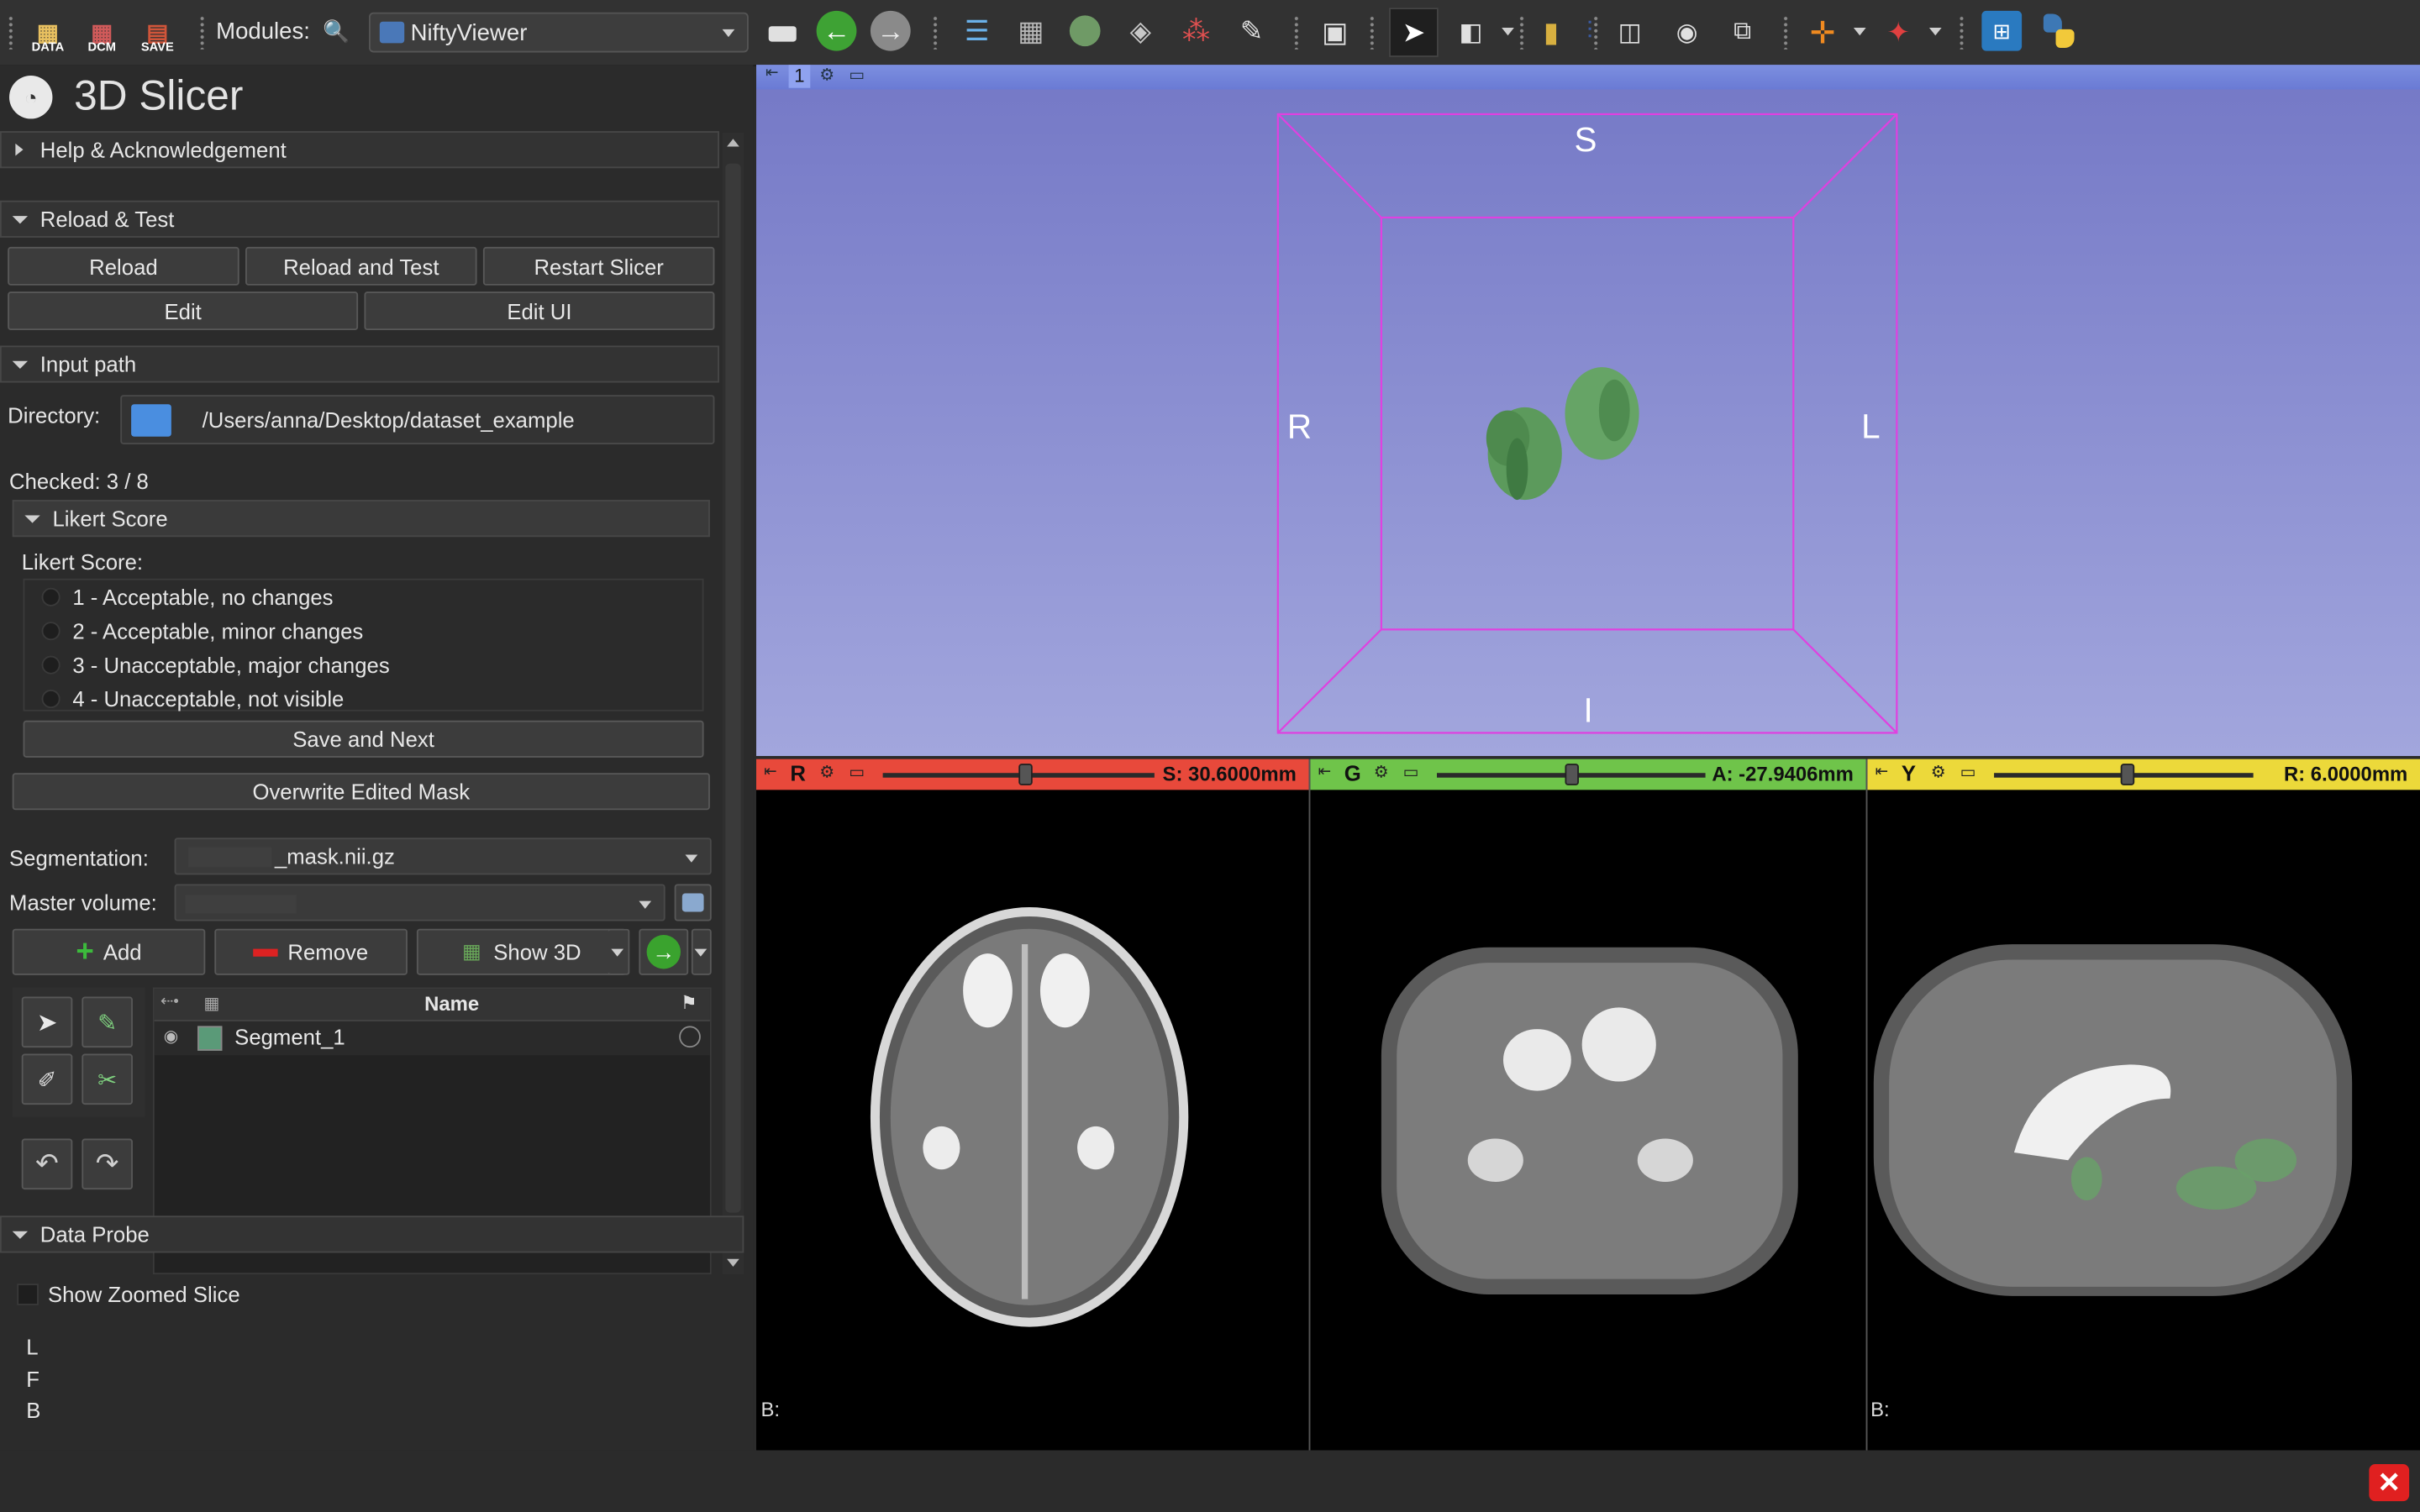 This screenshot has height=1512, width=2420. What do you see at coordinates (337, 30) in the screenshot?
I see `module-search-icon: 🔍` at bounding box center [337, 30].